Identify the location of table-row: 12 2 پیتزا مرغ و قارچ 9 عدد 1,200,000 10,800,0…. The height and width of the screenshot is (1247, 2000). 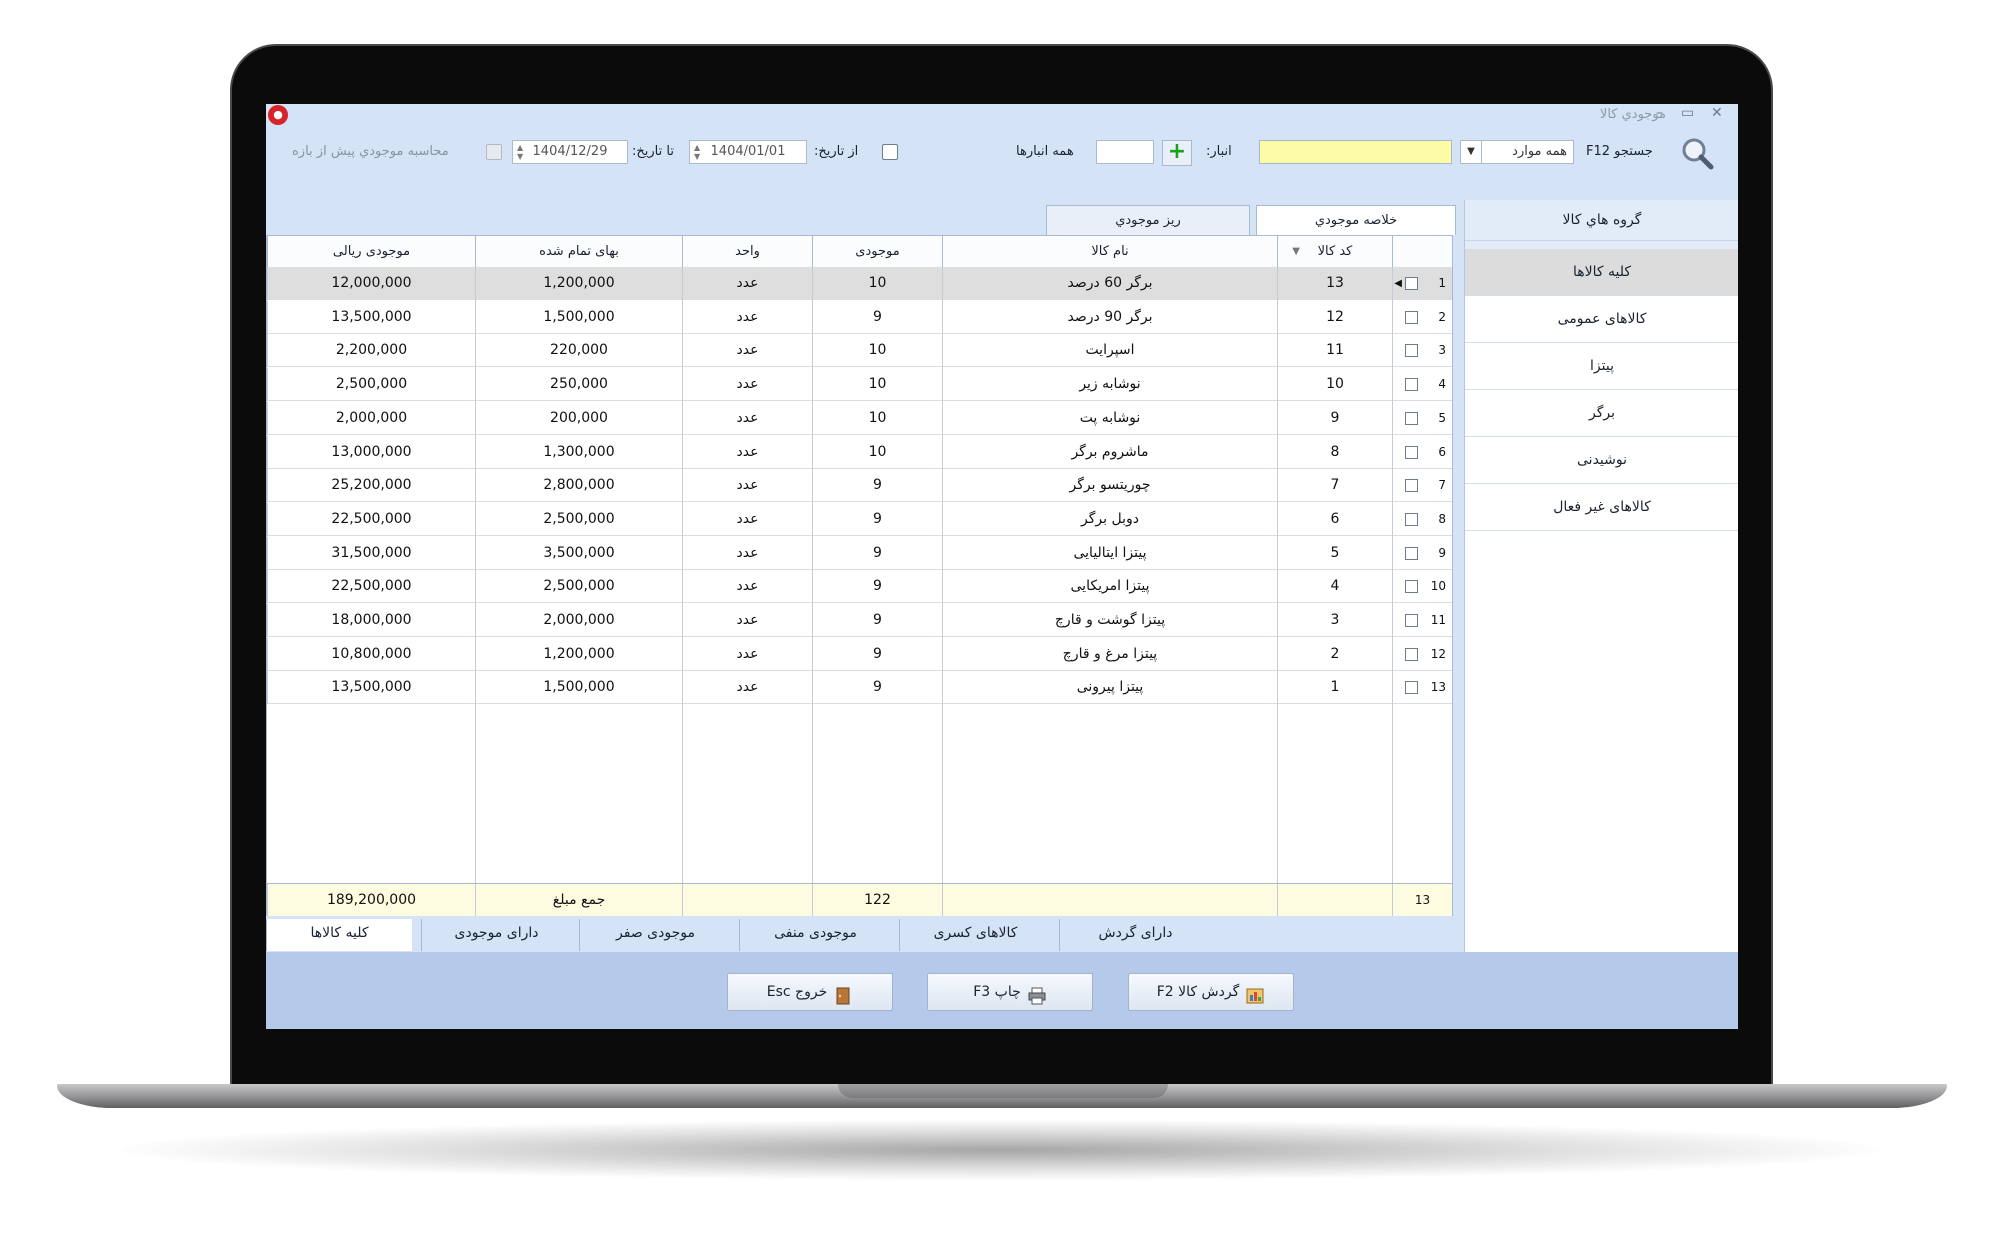
(859, 654).